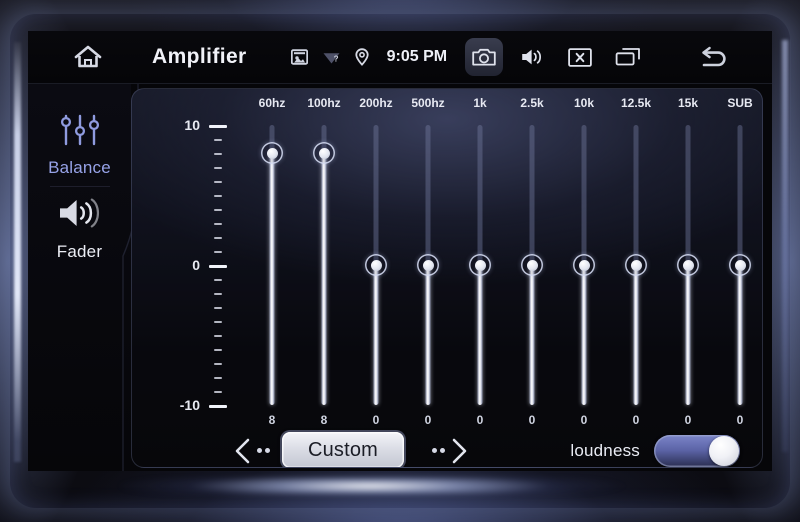 The width and height of the screenshot is (800, 522). Describe the element at coordinates (189, 405) in the screenshot. I see `db-axis-label: -10` at that location.